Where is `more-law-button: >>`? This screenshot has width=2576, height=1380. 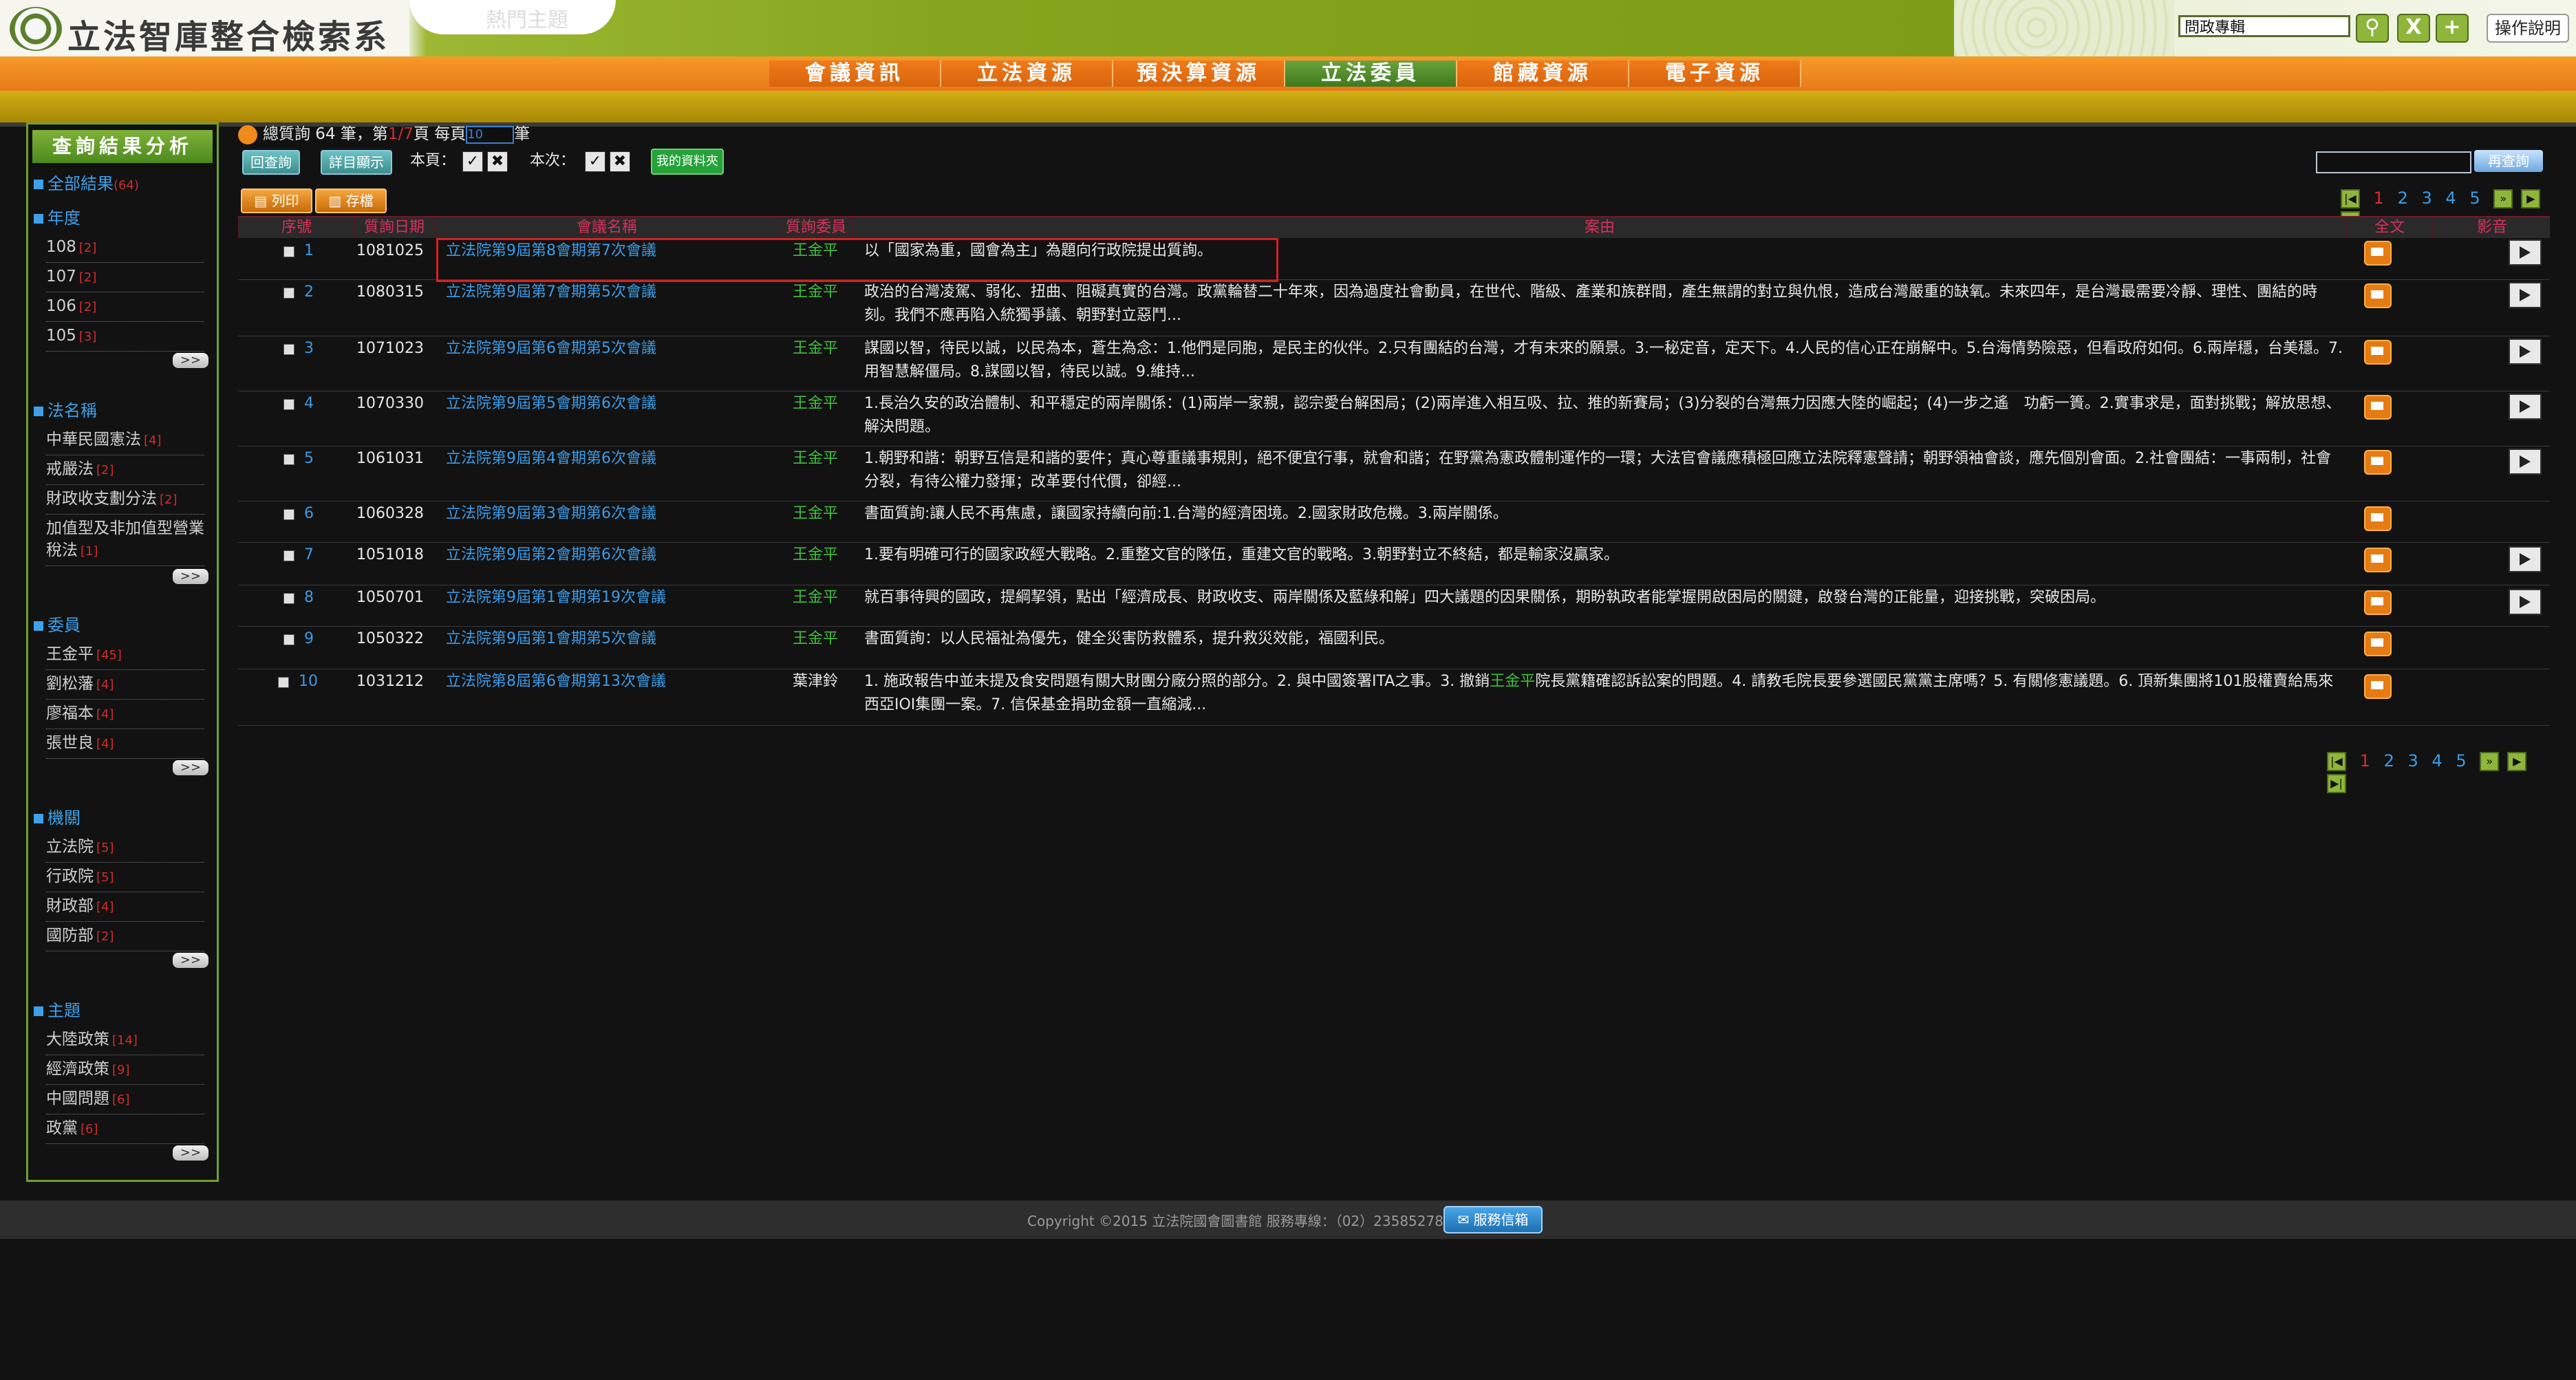
more-law-button: >> is located at coordinates (191, 576).